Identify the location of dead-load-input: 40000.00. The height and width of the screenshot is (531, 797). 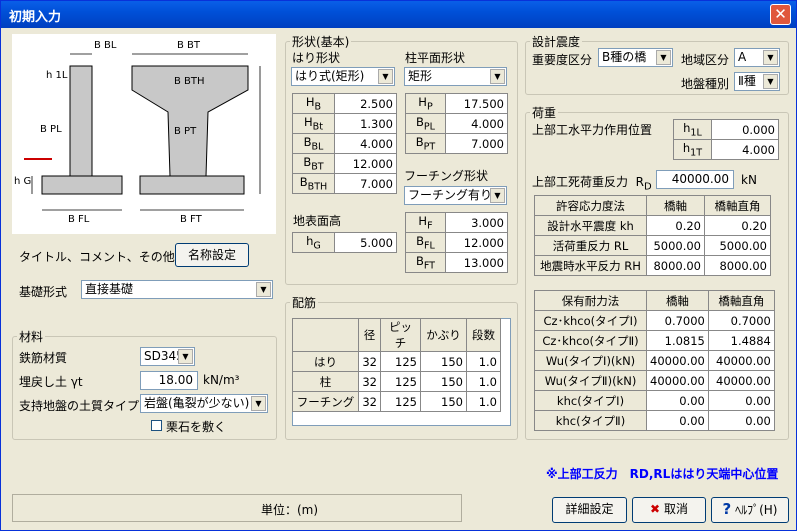
(695, 179).